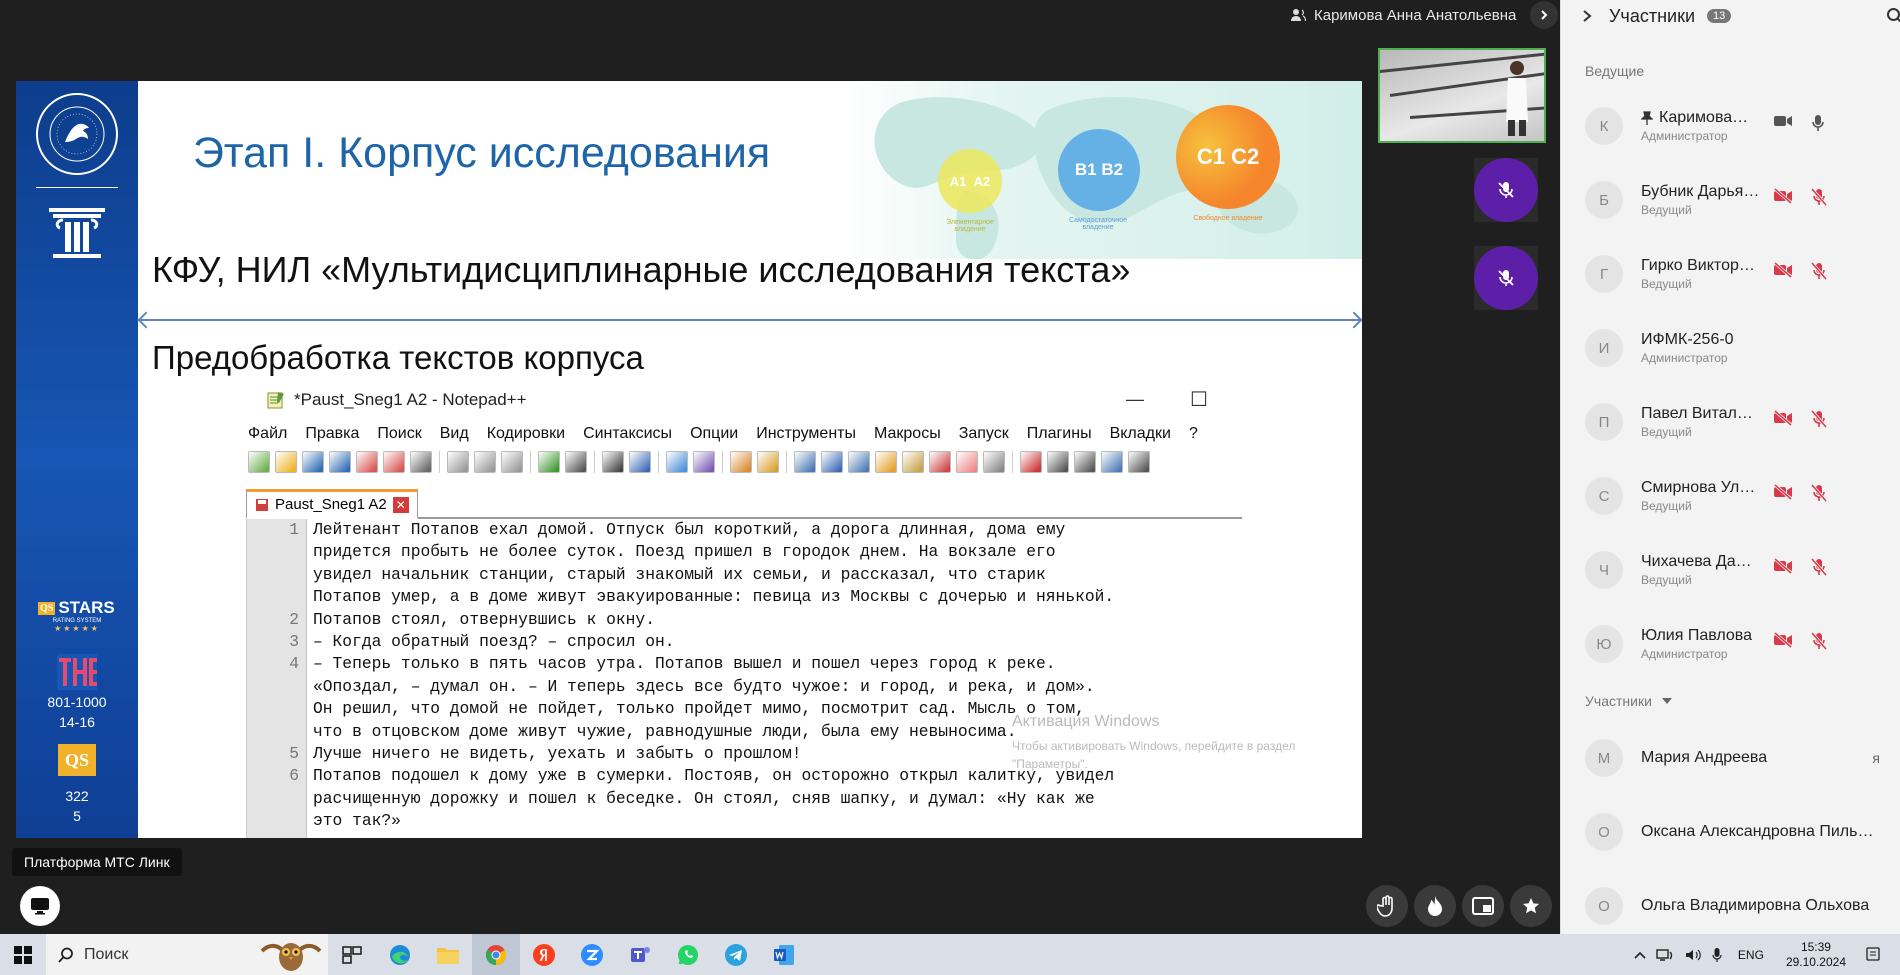  Describe the element at coordinates (1816, 955) in the screenshot. I see `clock: 15:39 29.10.2024` at that location.